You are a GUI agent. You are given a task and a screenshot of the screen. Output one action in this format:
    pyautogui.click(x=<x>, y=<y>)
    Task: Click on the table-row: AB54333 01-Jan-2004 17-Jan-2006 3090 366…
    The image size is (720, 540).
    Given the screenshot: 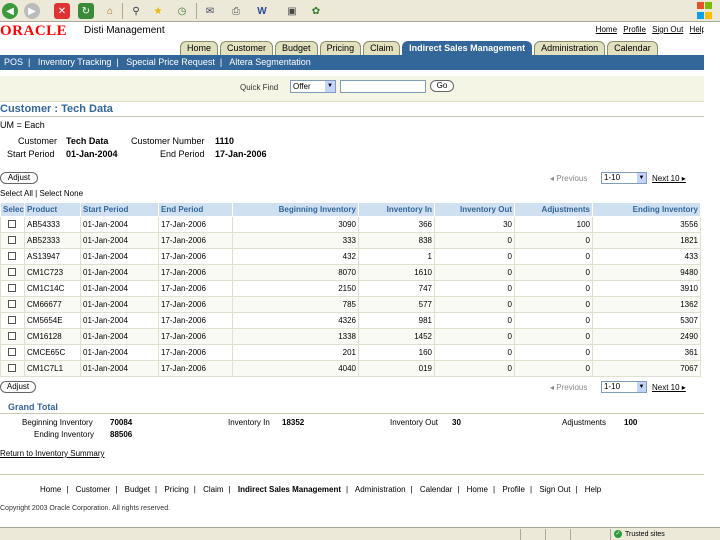 What is the action you would take?
    pyautogui.click(x=350, y=224)
    